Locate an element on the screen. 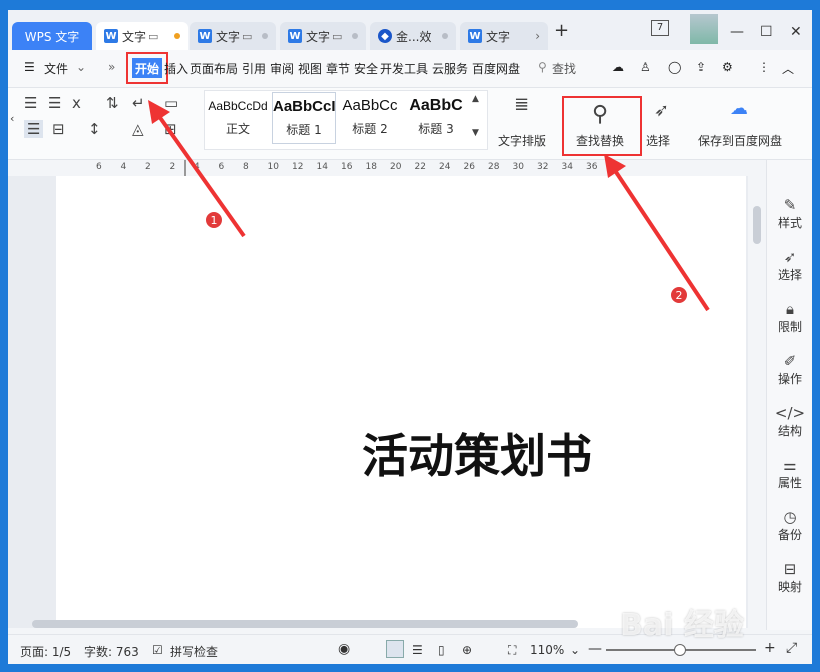 The image size is (820, 672). arrow-2-shaft is located at coordinates (660, 238).